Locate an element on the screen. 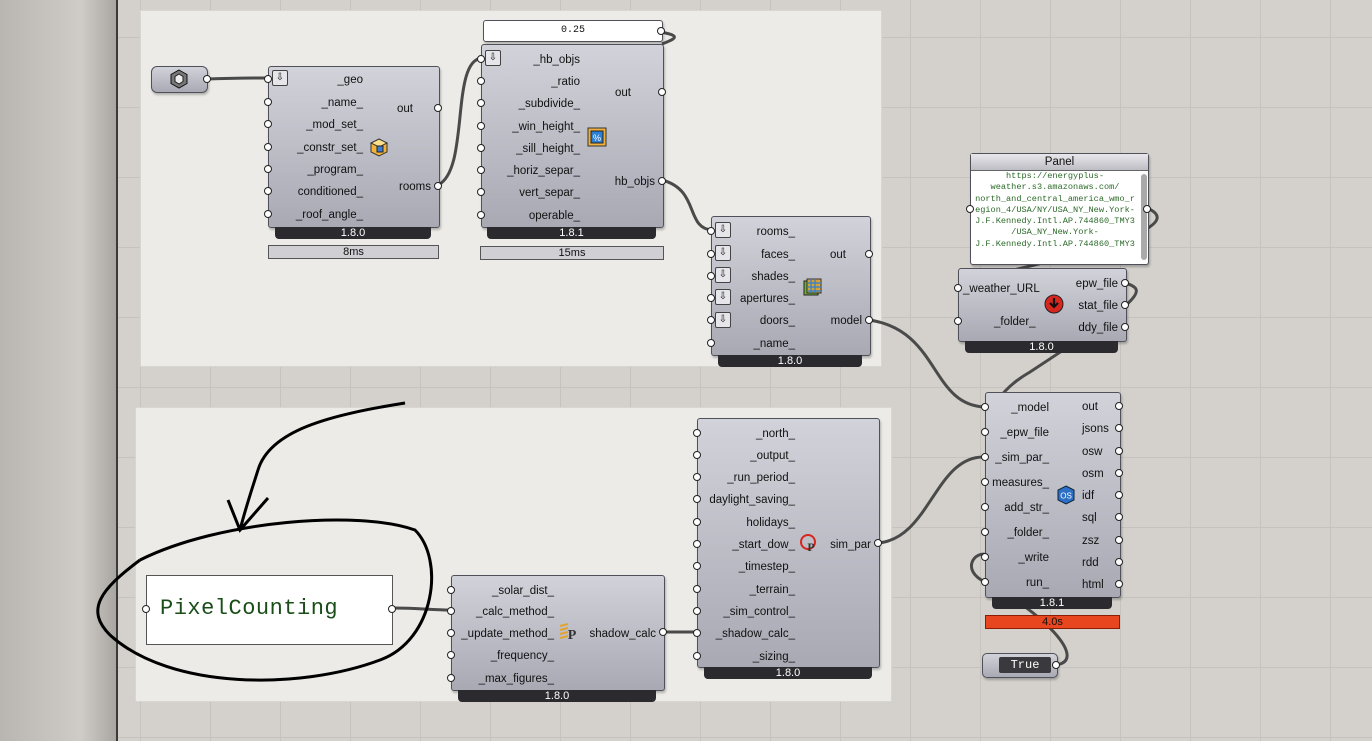  ratio-slider: 0.25 is located at coordinates (573, 31).